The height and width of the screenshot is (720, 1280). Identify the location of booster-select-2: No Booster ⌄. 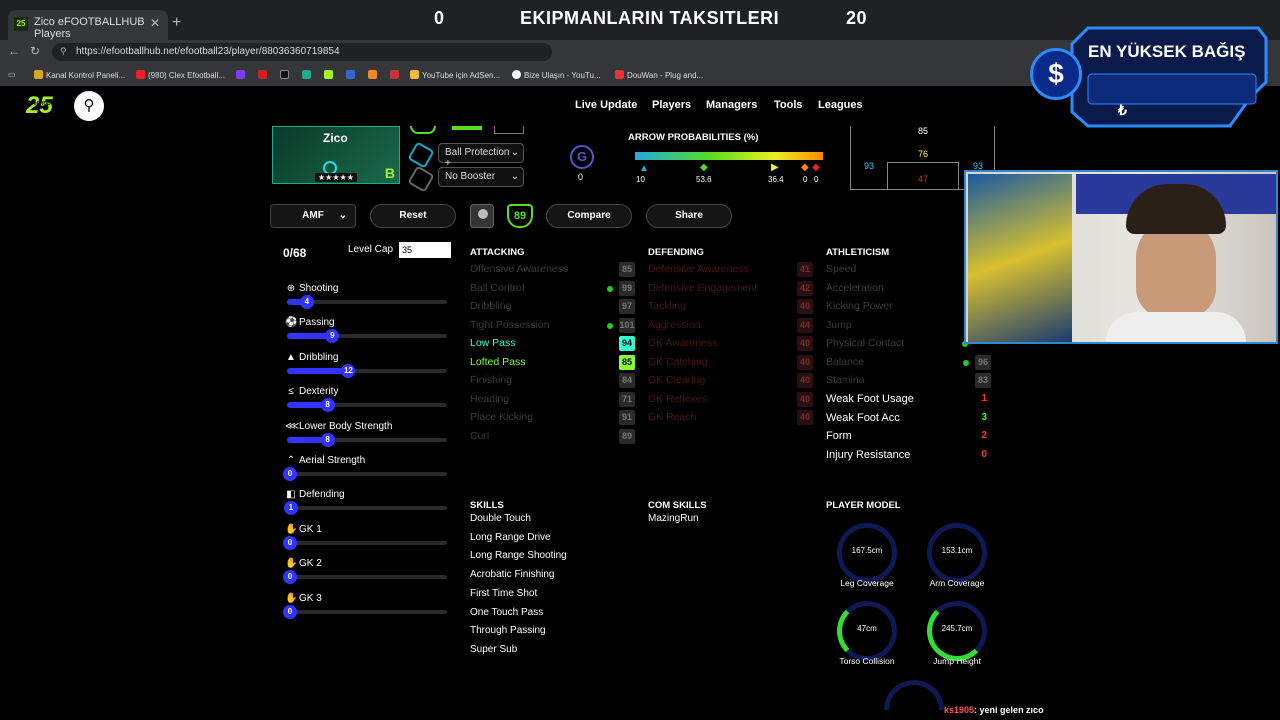
(481, 177).